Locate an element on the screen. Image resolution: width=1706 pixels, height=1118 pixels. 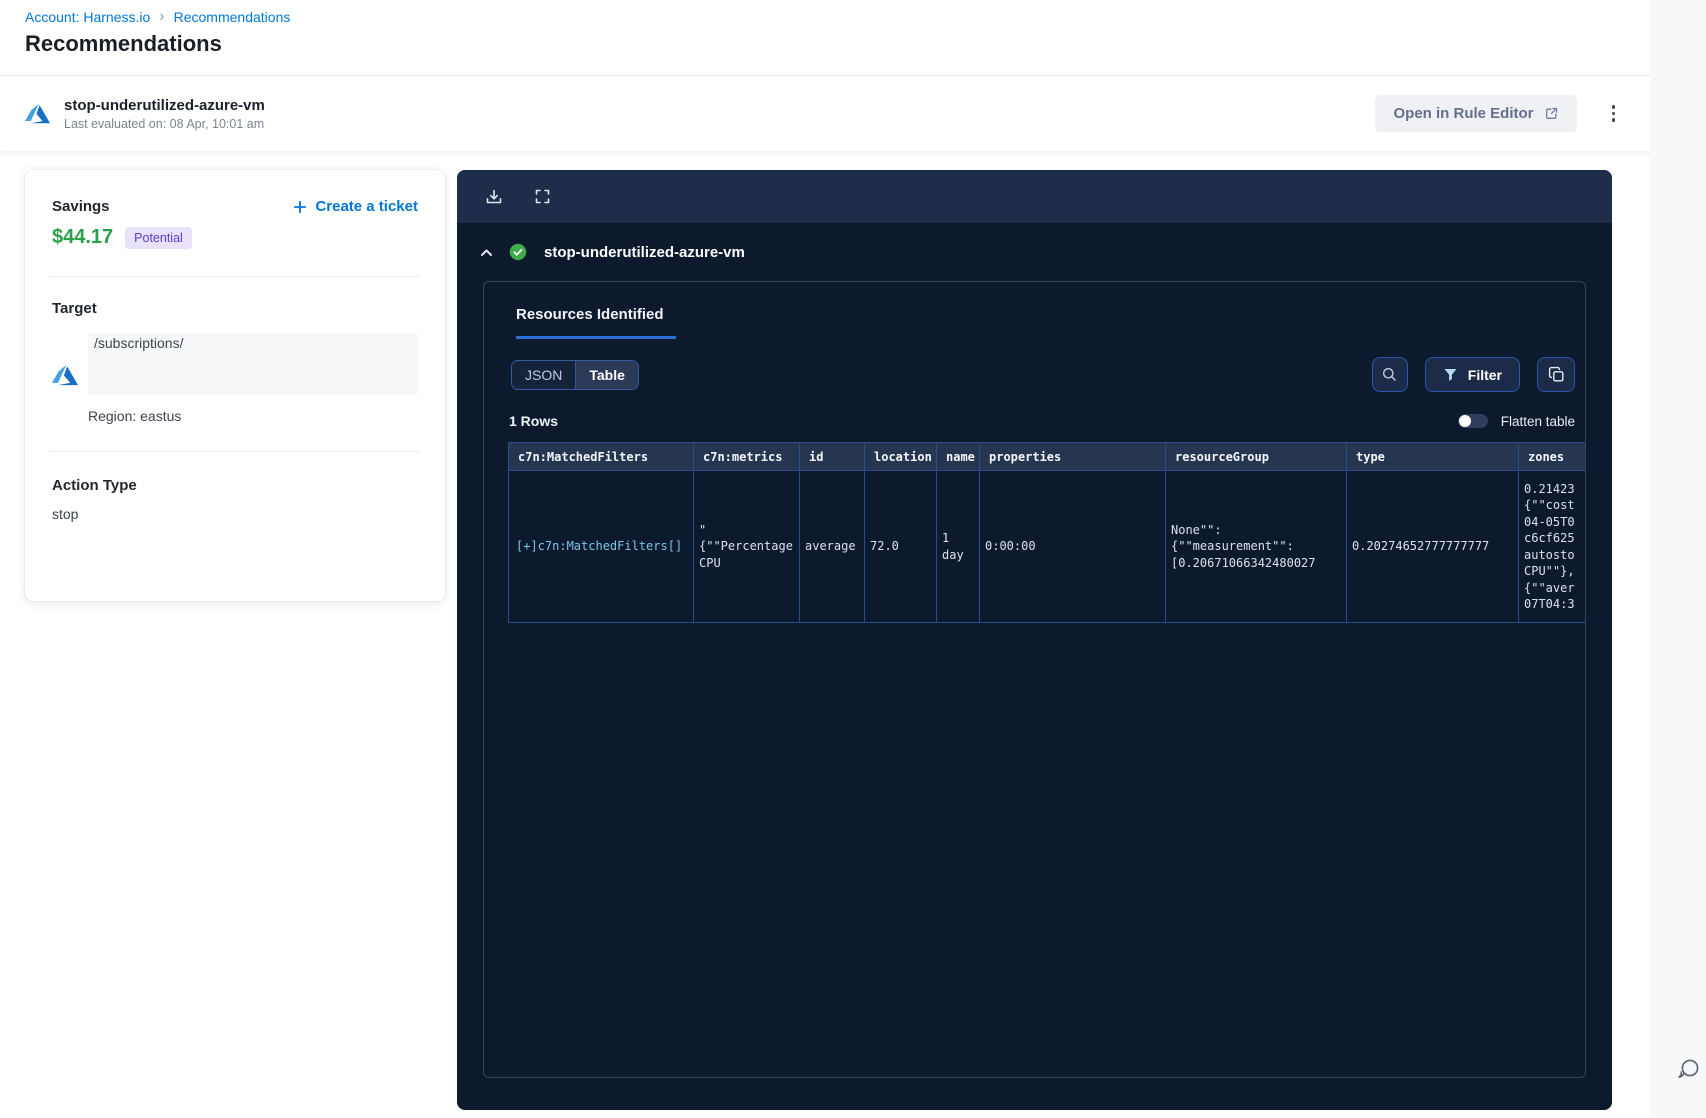
target-block: /subscriptions/ is located at coordinates (235, 364).